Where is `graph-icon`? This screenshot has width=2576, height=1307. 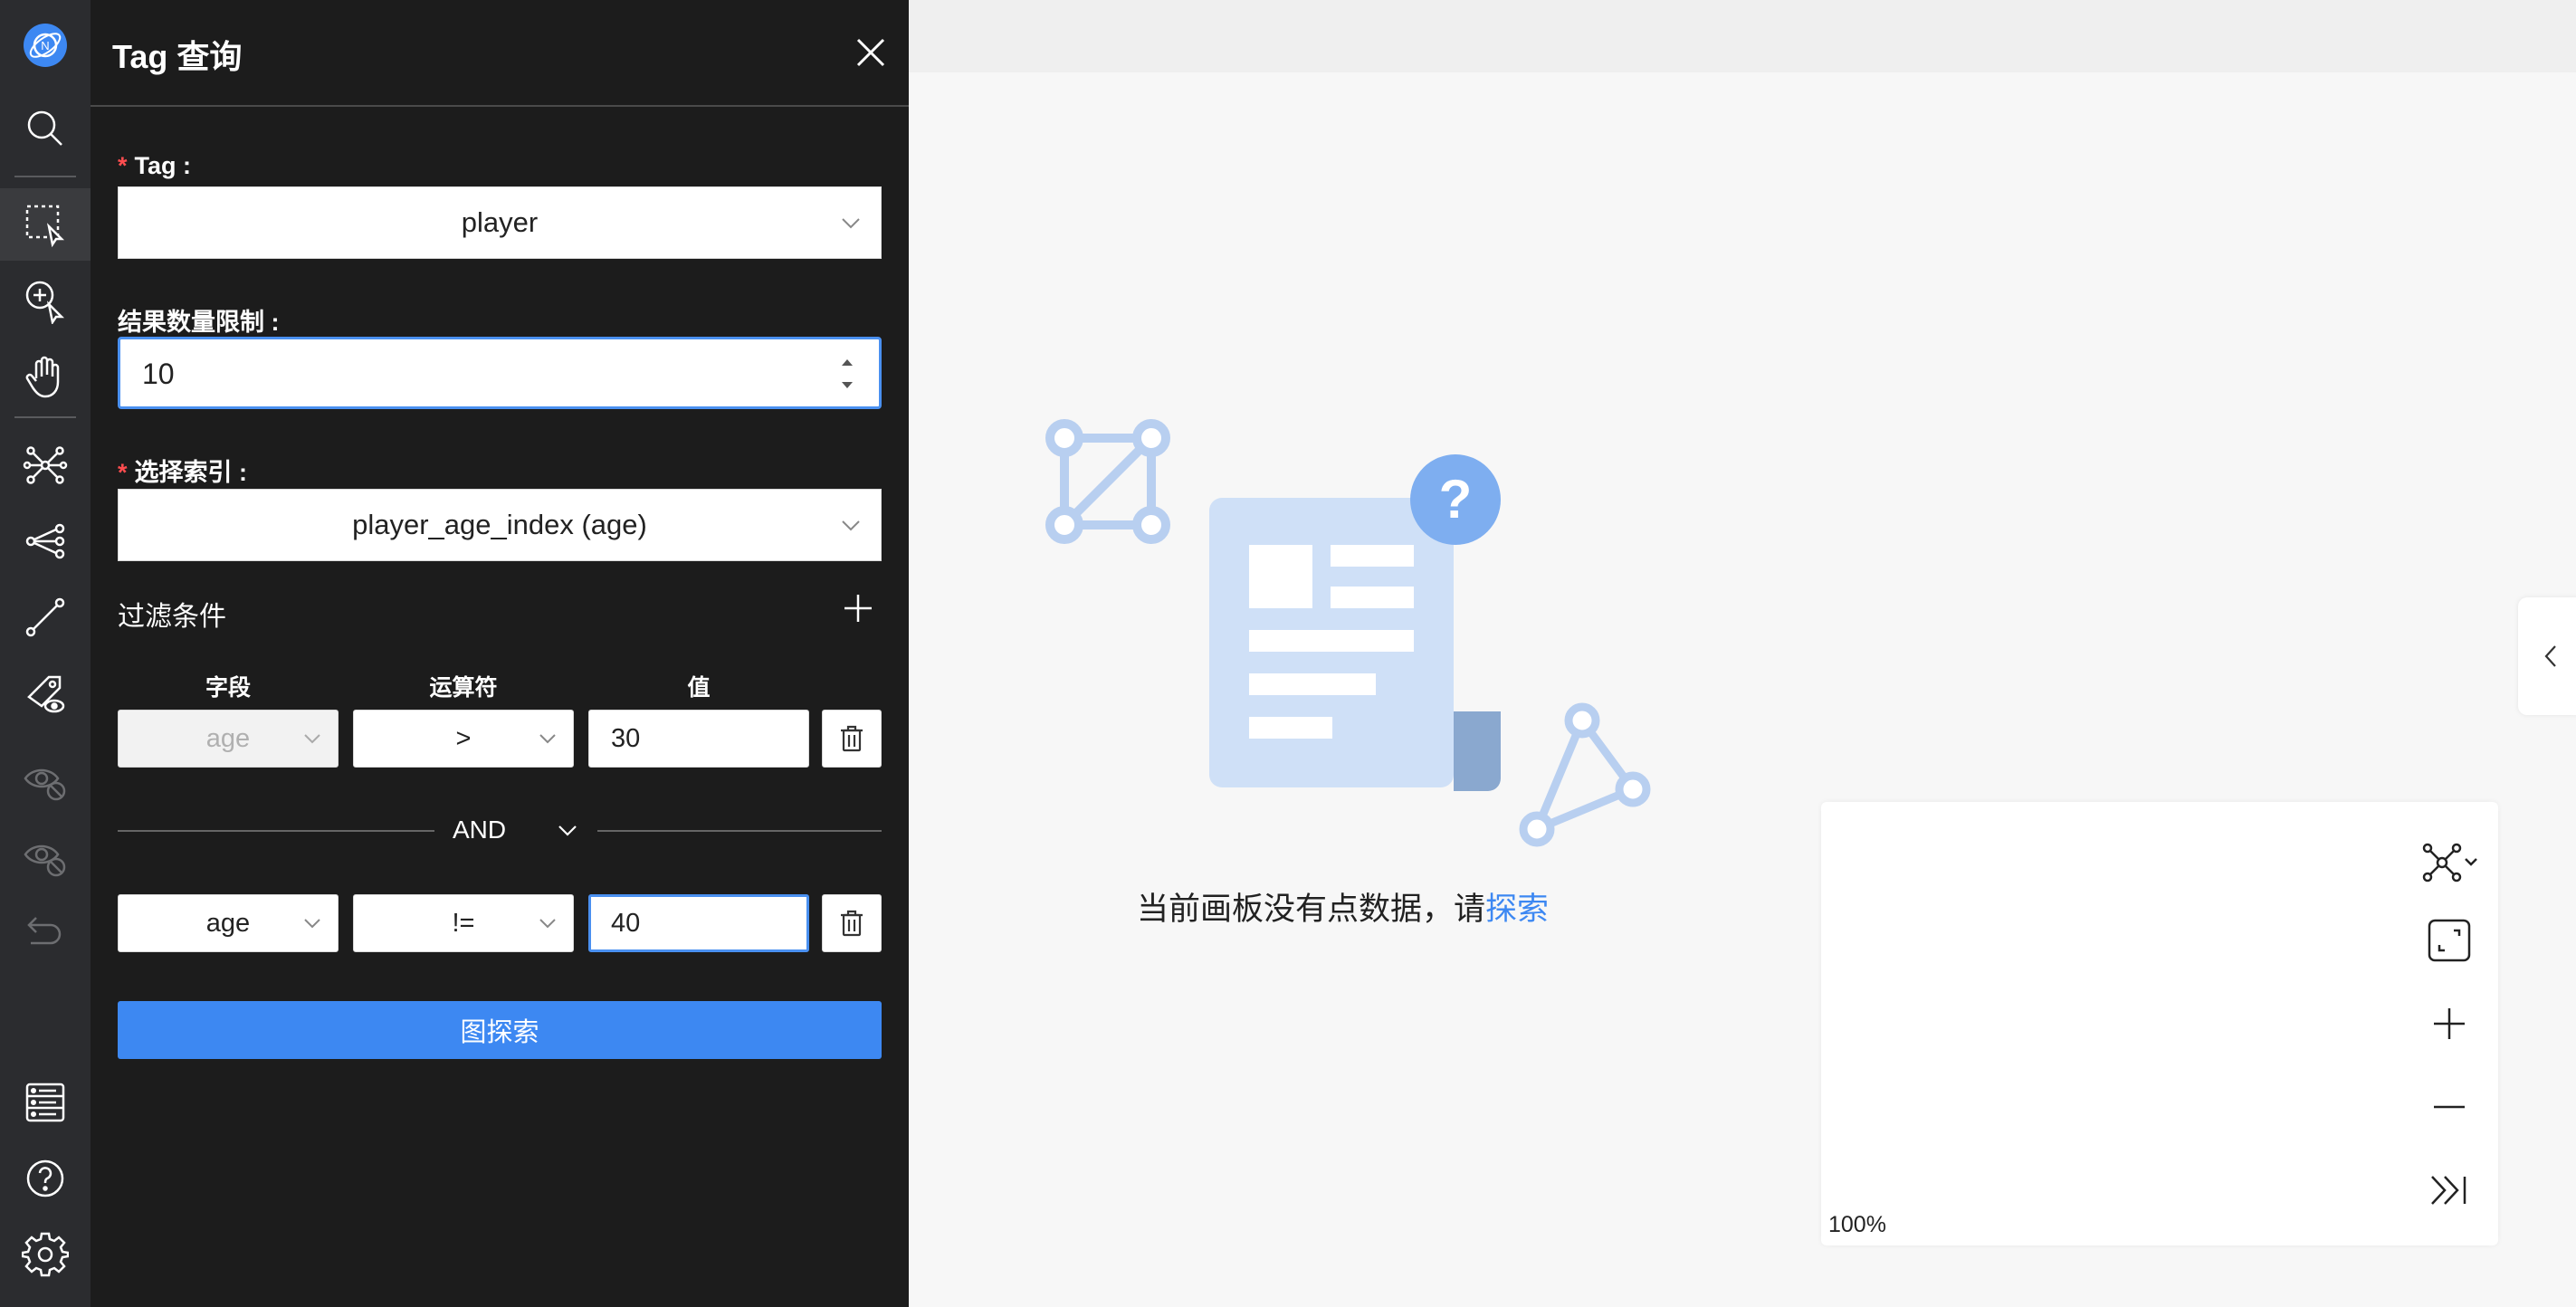 graph-icon is located at coordinates (45, 465).